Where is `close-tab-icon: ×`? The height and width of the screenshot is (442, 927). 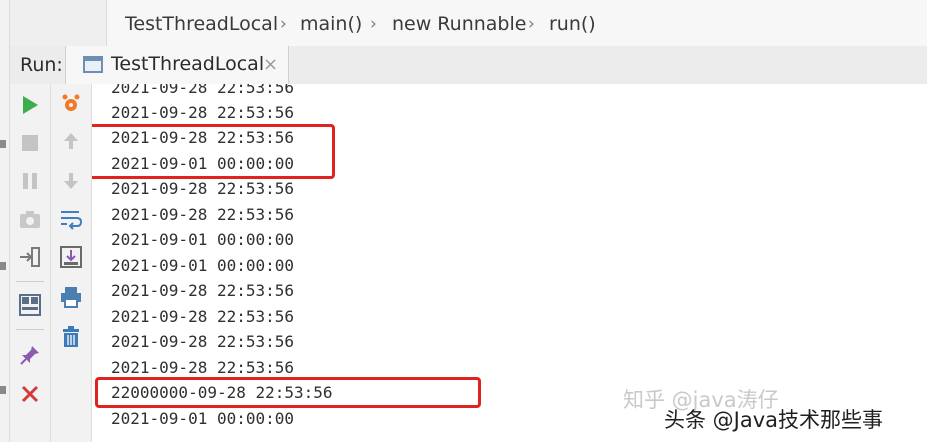 close-tab-icon: × is located at coordinates (270, 64).